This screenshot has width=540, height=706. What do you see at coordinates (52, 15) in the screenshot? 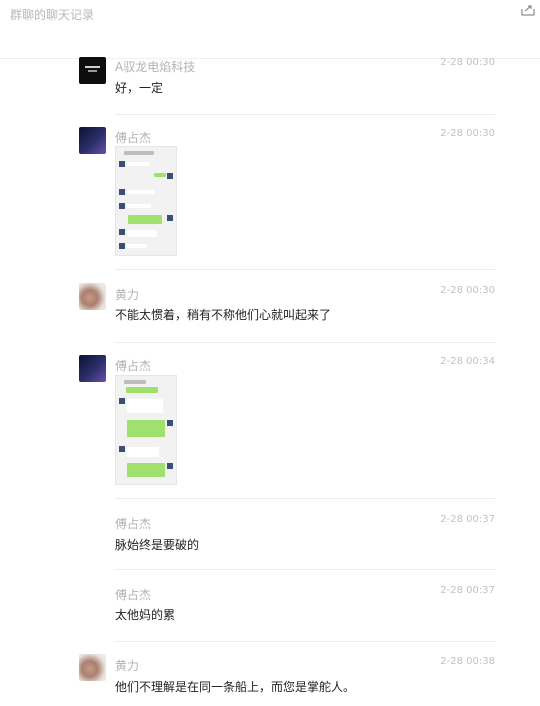
I see `window-title: 群聊的聊天记录` at bounding box center [52, 15].